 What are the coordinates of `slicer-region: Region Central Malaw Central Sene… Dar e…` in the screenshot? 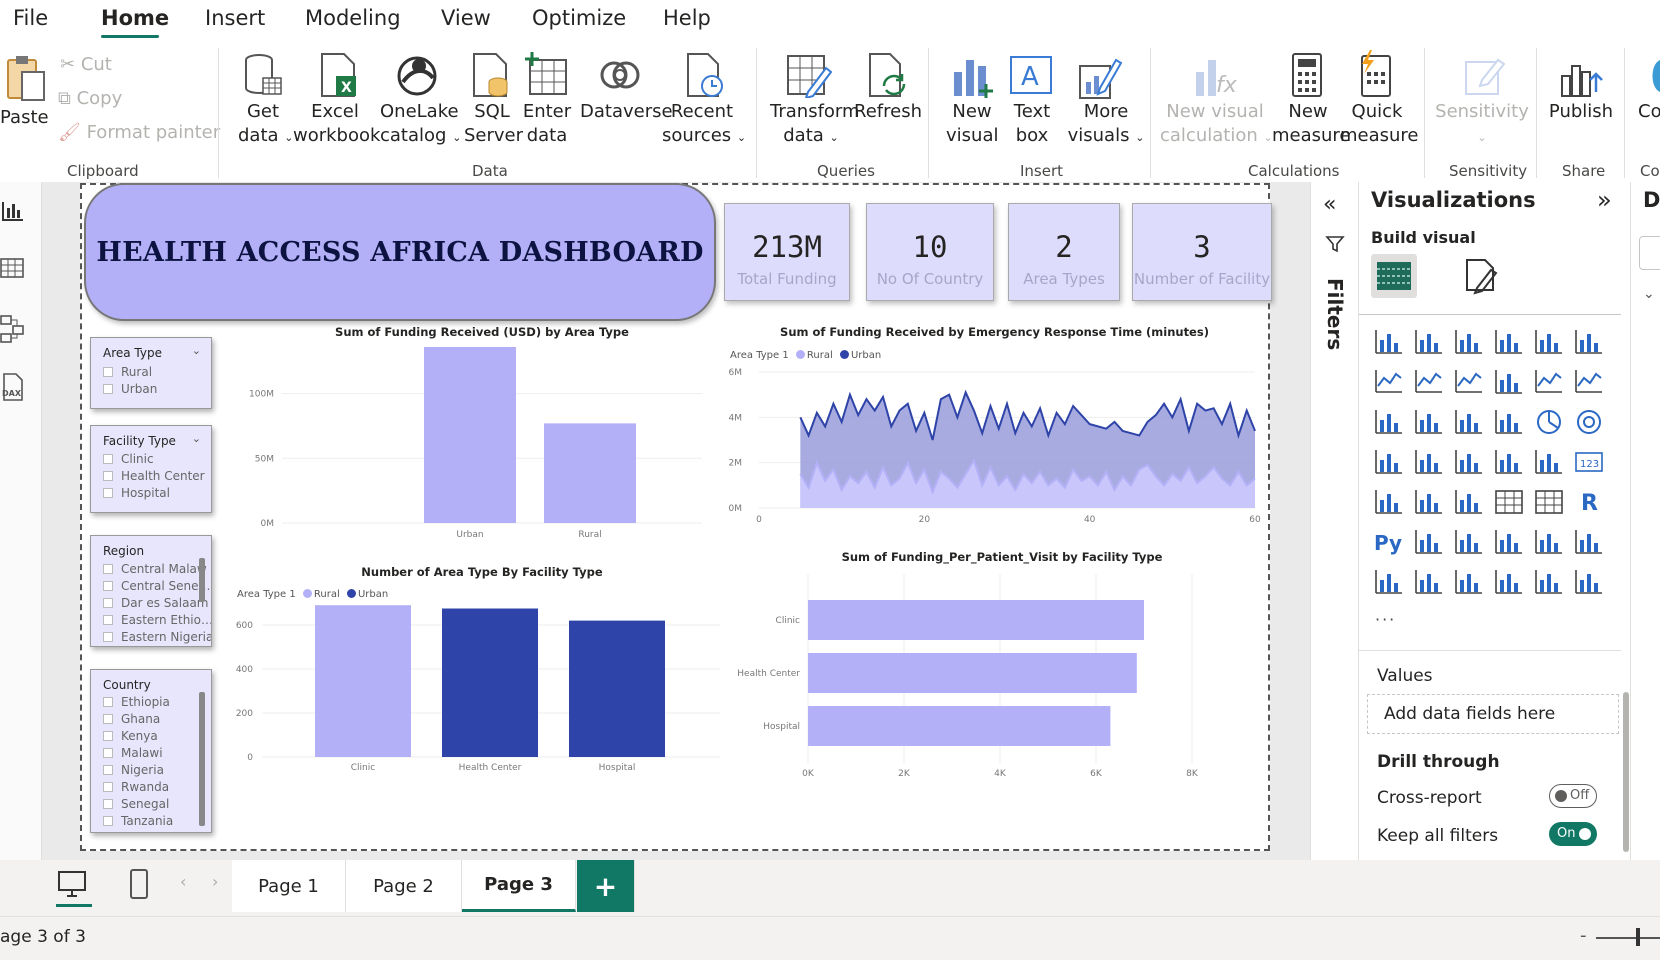 It's located at (151, 591).